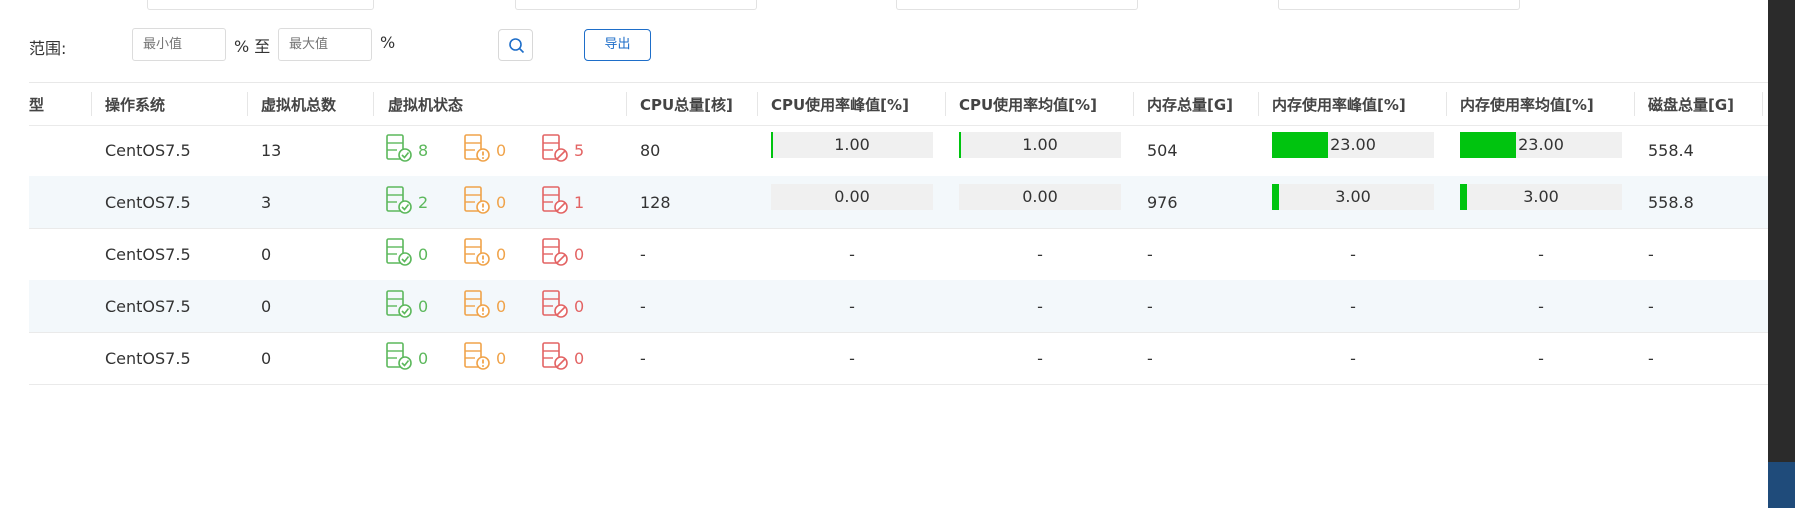 The image size is (1795, 508). Describe the element at coordinates (617, 45) in the screenshot. I see `export-button: 导出` at that location.